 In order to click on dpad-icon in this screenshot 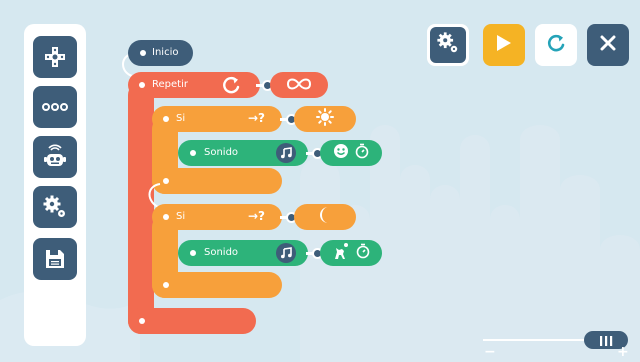, I will do `click(55, 57)`.